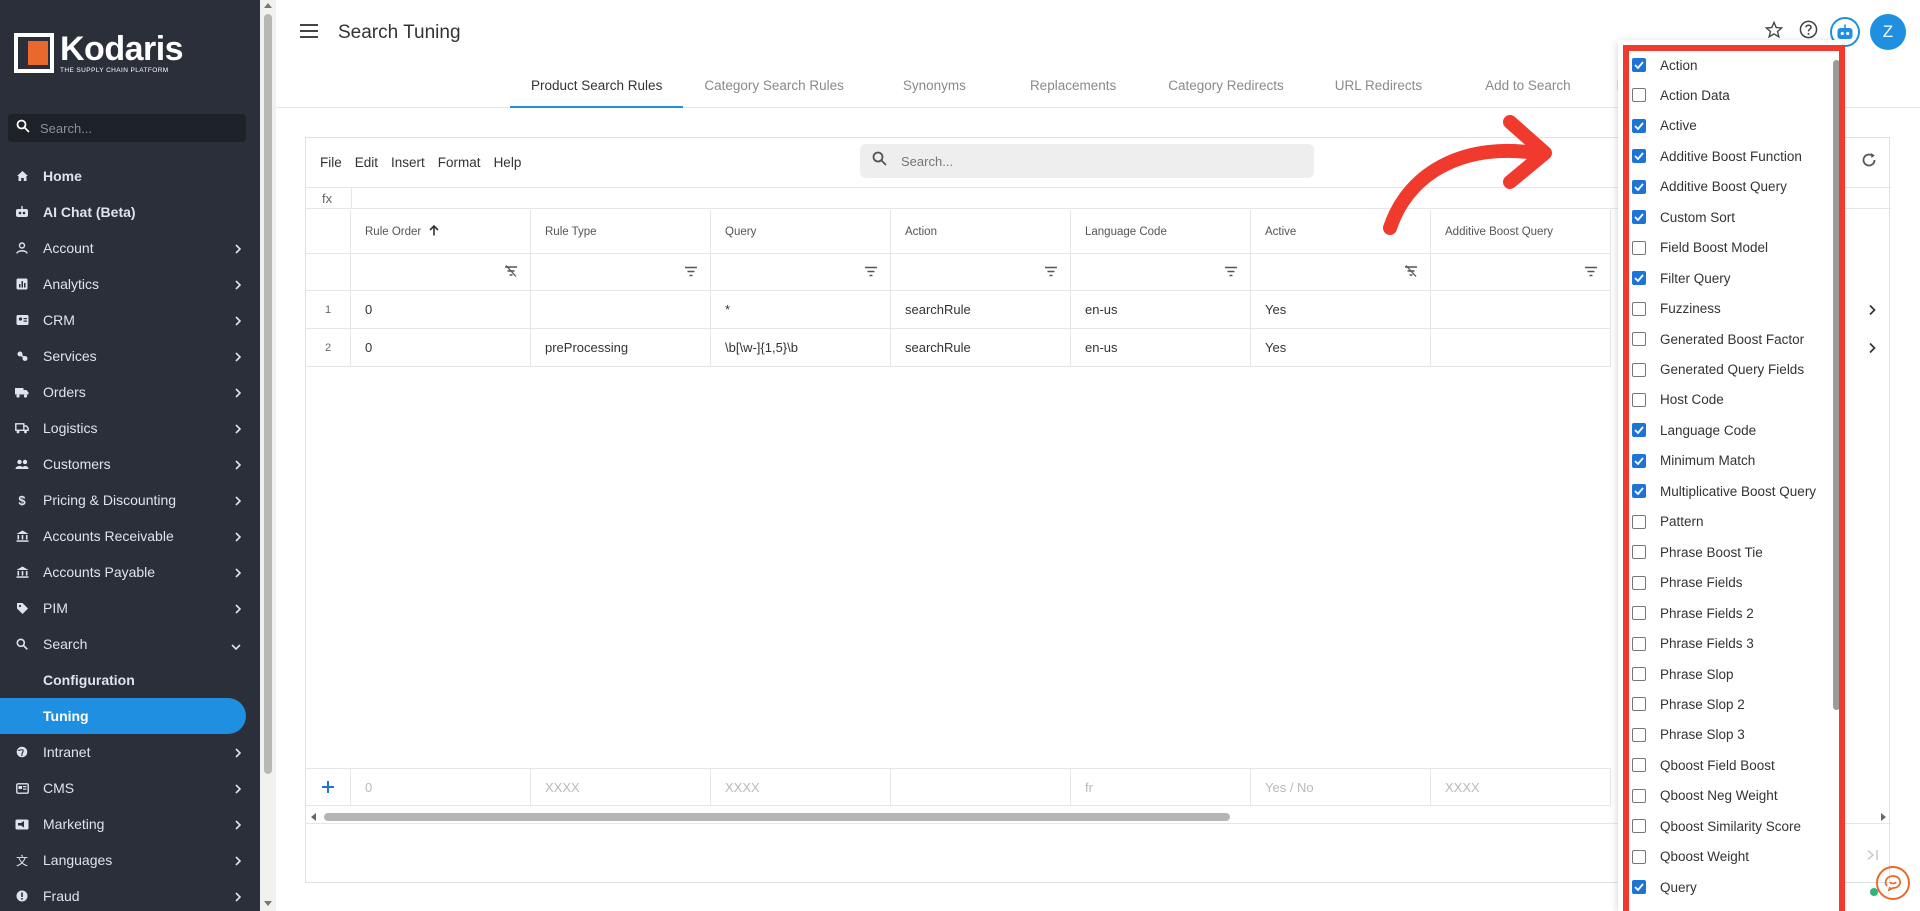  Describe the element at coordinates (1723, 613) in the screenshot. I see `column-option: Phrase Fields 2` at that location.